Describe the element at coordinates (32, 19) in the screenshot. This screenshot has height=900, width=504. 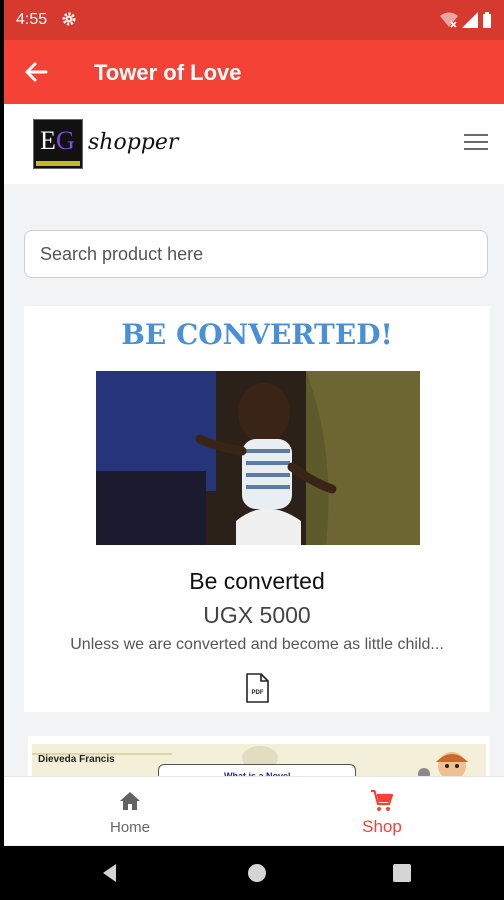
I see `status-time: 4:55` at that location.